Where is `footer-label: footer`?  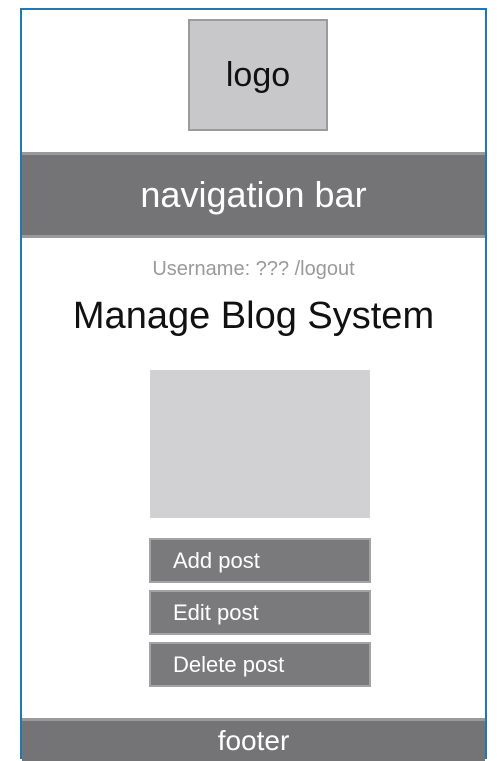 footer-label: footer is located at coordinates (253, 740).